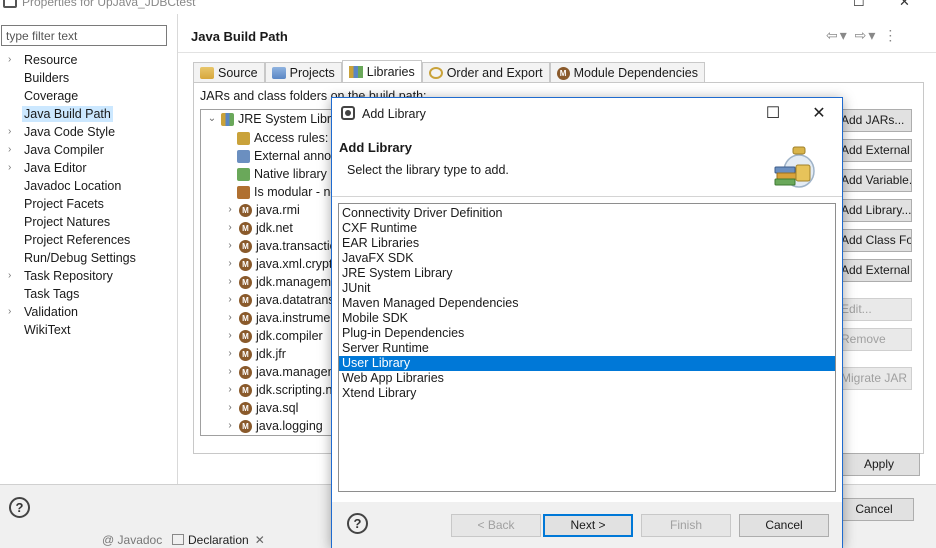 The height and width of the screenshot is (548, 936). What do you see at coordinates (879, 464) in the screenshot?
I see `apply-button: Apply` at bounding box center [879, 464].